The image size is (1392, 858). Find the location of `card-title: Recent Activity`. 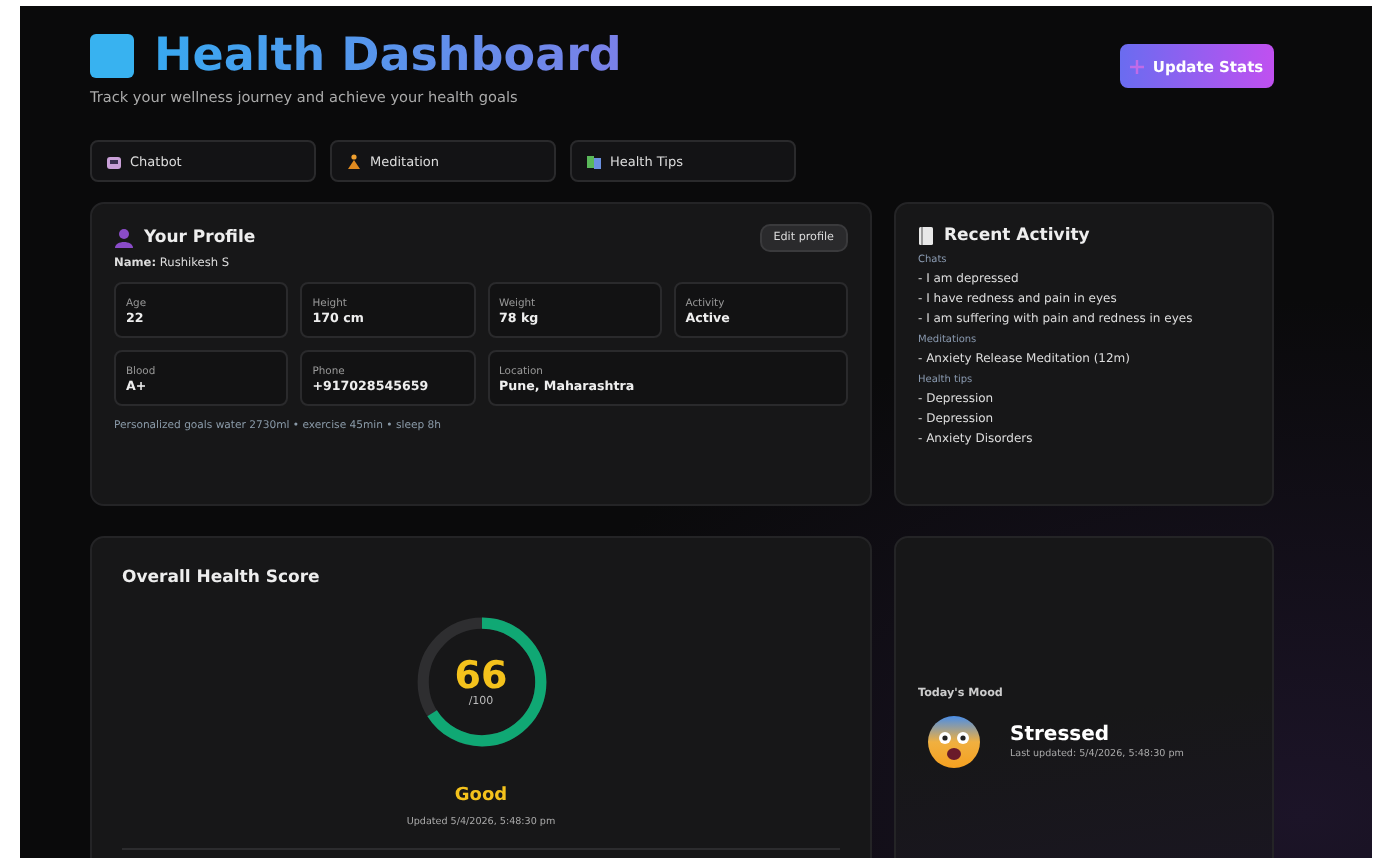

card-title: Recent Activity is located at coordinates (1017, 236).